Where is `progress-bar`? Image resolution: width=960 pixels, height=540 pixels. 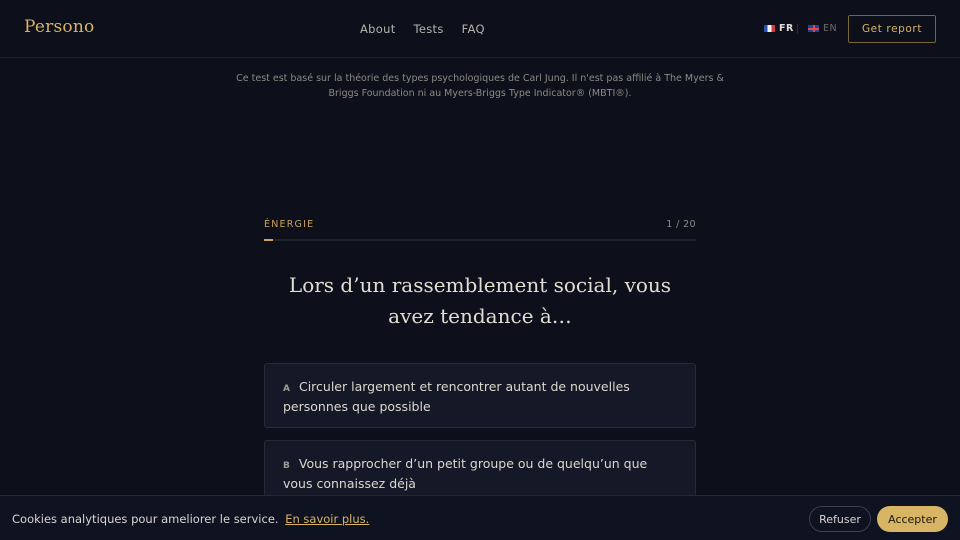
progress-bar is located at coordinates (480, 240).